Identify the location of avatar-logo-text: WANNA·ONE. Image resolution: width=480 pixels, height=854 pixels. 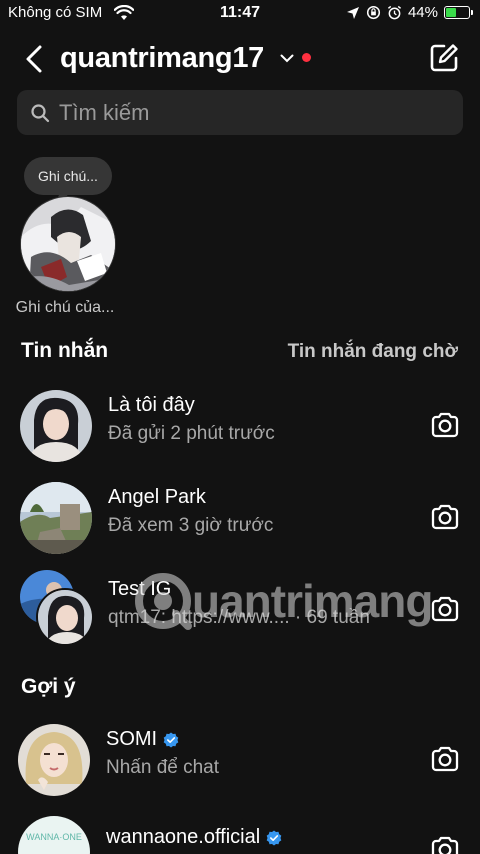
(54, 837).